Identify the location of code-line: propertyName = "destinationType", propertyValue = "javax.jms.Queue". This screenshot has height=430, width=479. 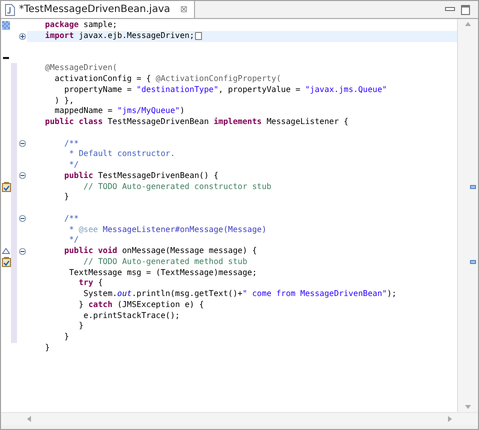
(225, 89).